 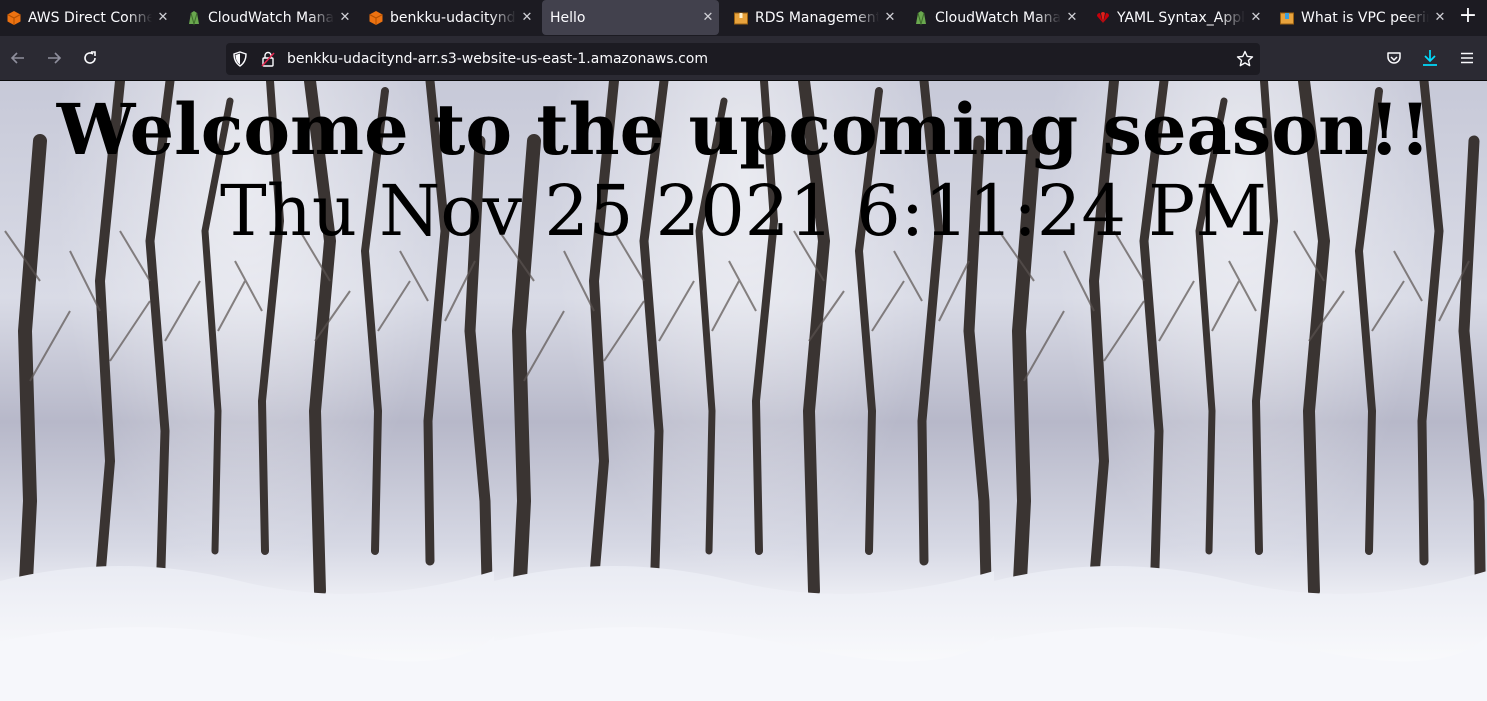 I want to click on tab-rds-management: RDS Management ✕, so click(x=810, y=17).